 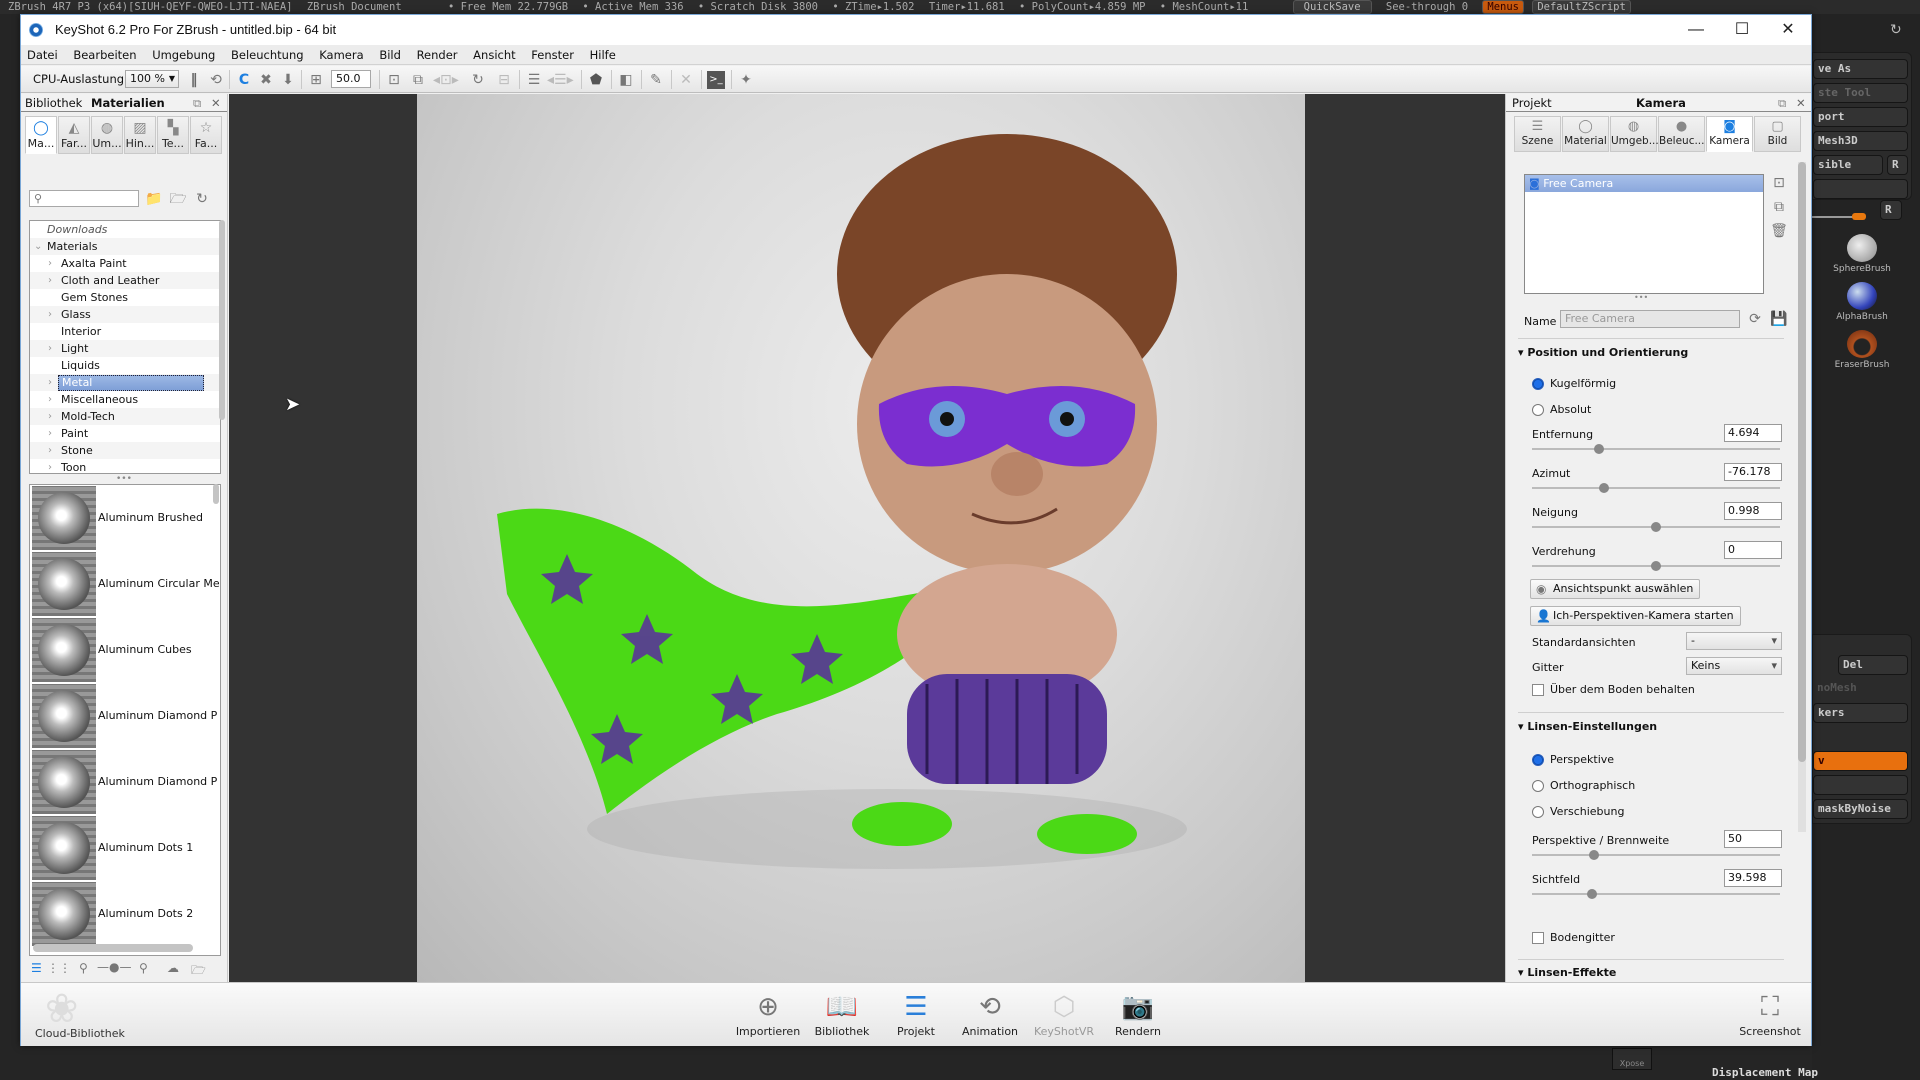 What do you see at coordinates (197, 103) in the screenshot?
I see `undock-icon: ⧉` at bounding box center [197, 103].